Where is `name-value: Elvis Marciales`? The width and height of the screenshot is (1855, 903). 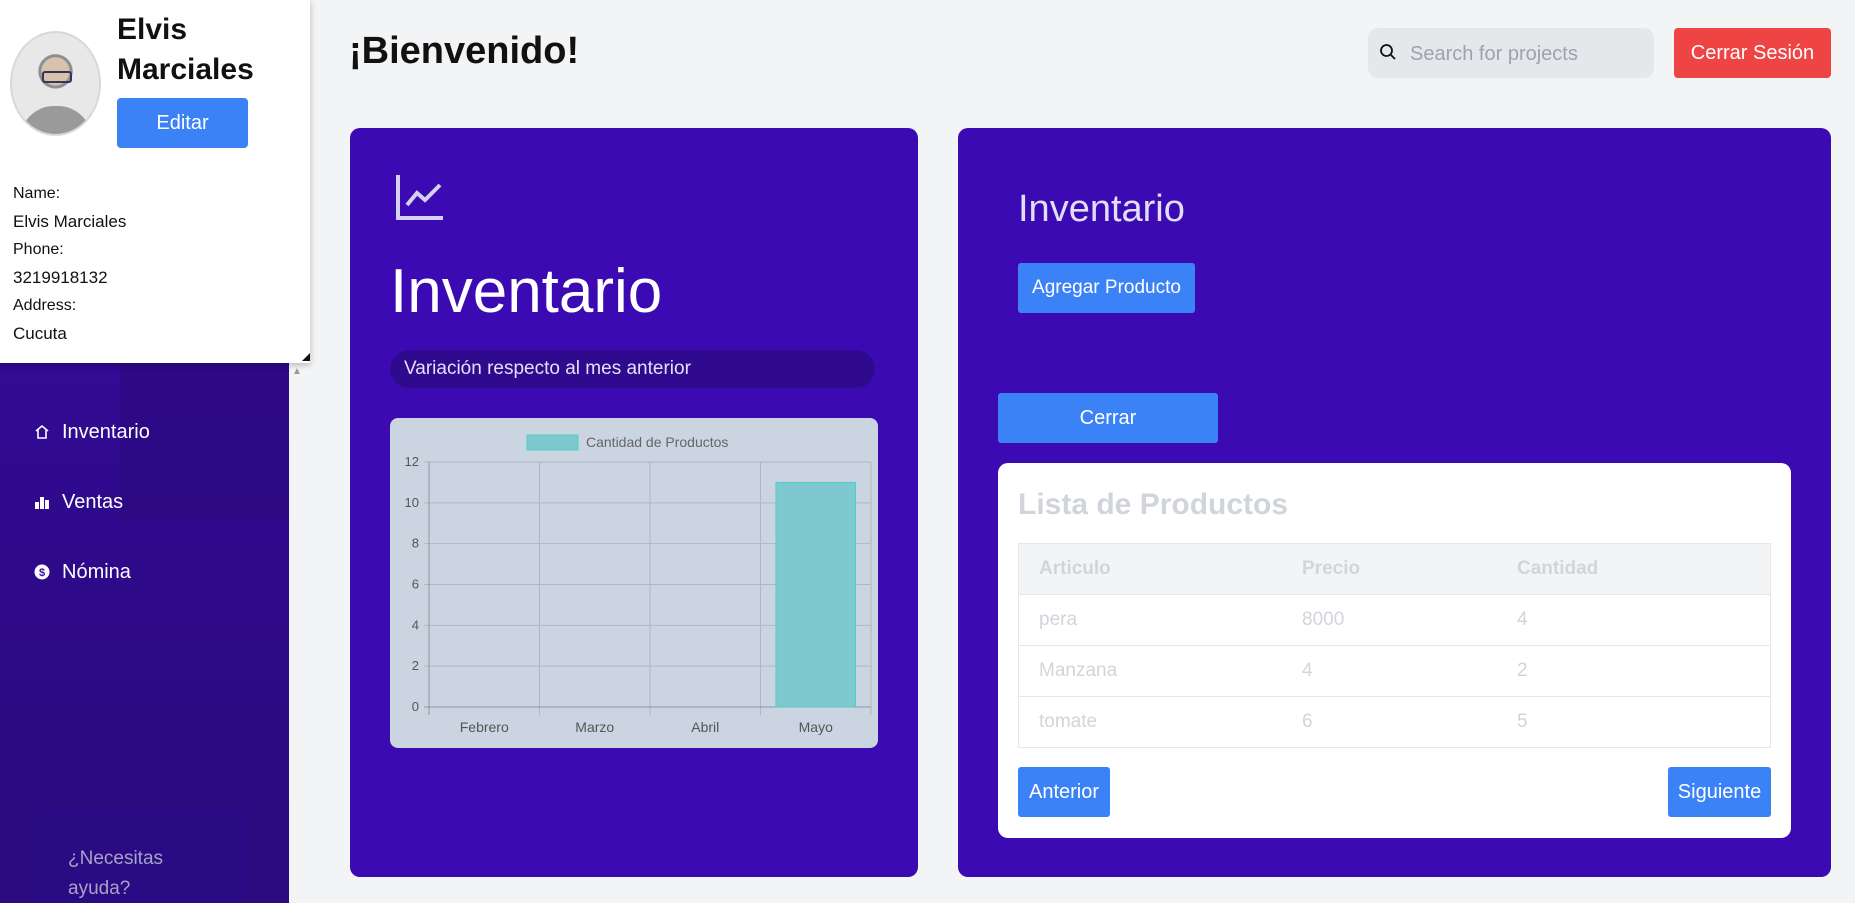 name-value: Elvis Marciales is located at coordinates (70, 221).